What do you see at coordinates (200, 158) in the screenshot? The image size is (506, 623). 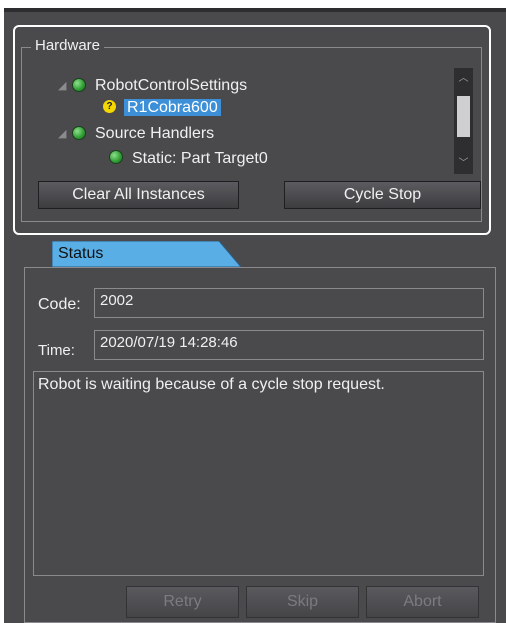 I see `tree-item-label: Static: Part Target0` at bounding box center [200, 158].